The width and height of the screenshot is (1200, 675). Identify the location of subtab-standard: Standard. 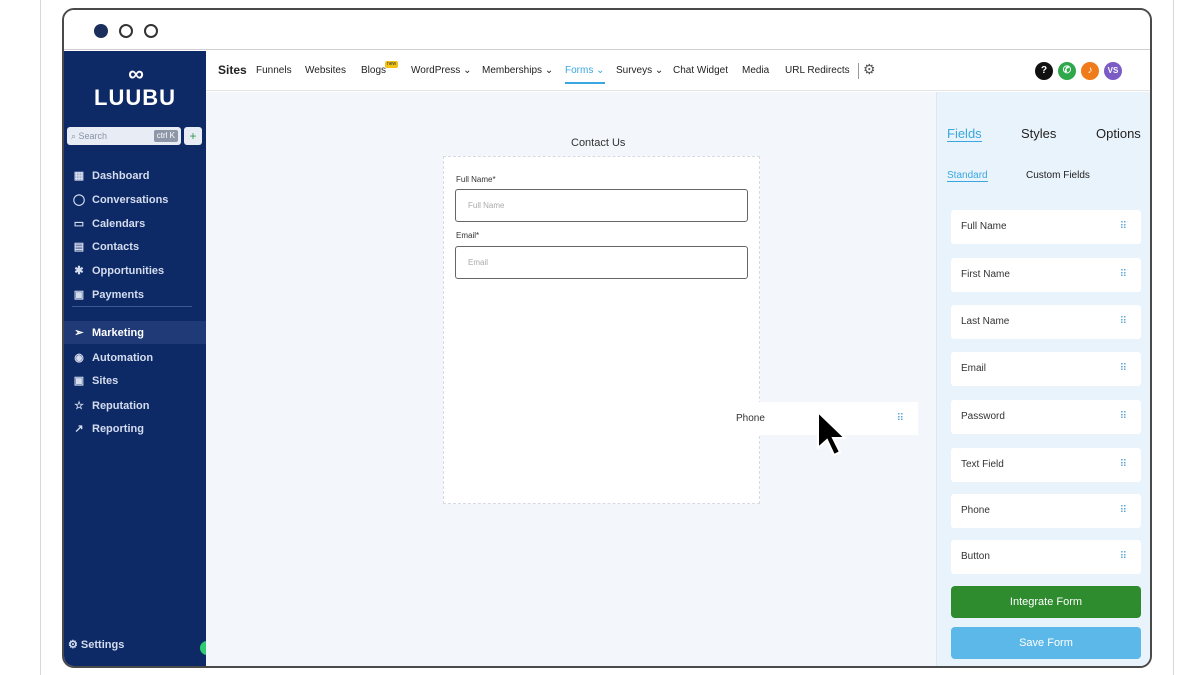
(967, 176).